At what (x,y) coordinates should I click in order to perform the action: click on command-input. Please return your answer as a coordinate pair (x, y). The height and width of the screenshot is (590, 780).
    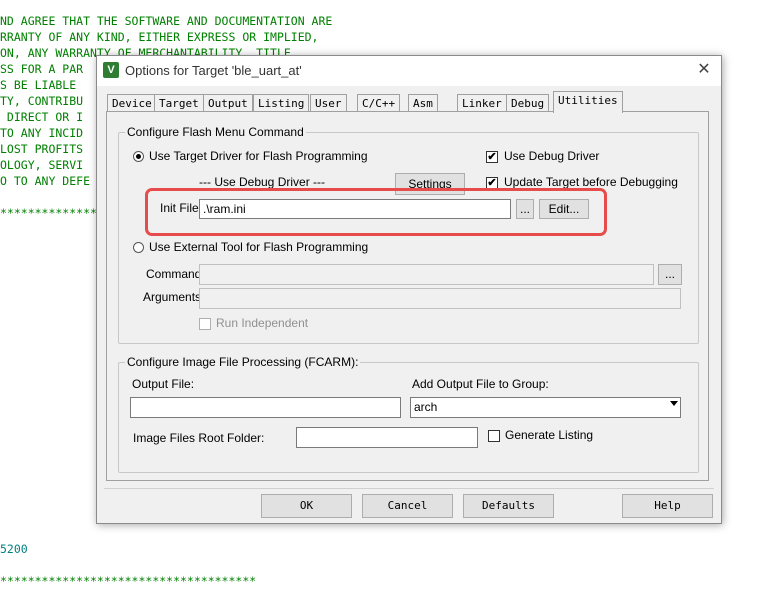
    Looking at the image, I should click on (426, 274).